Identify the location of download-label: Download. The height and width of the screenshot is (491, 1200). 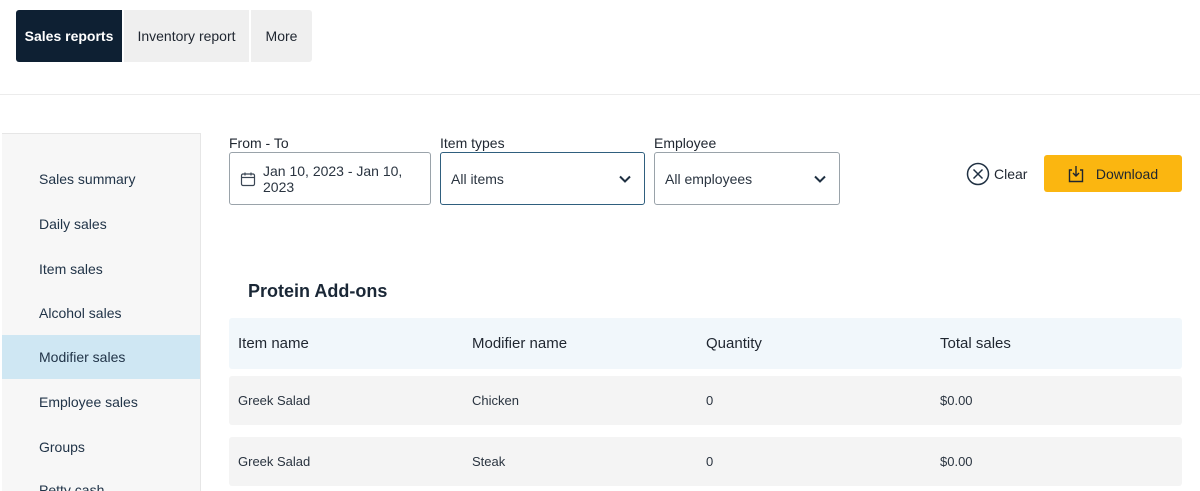
(1127, 173).